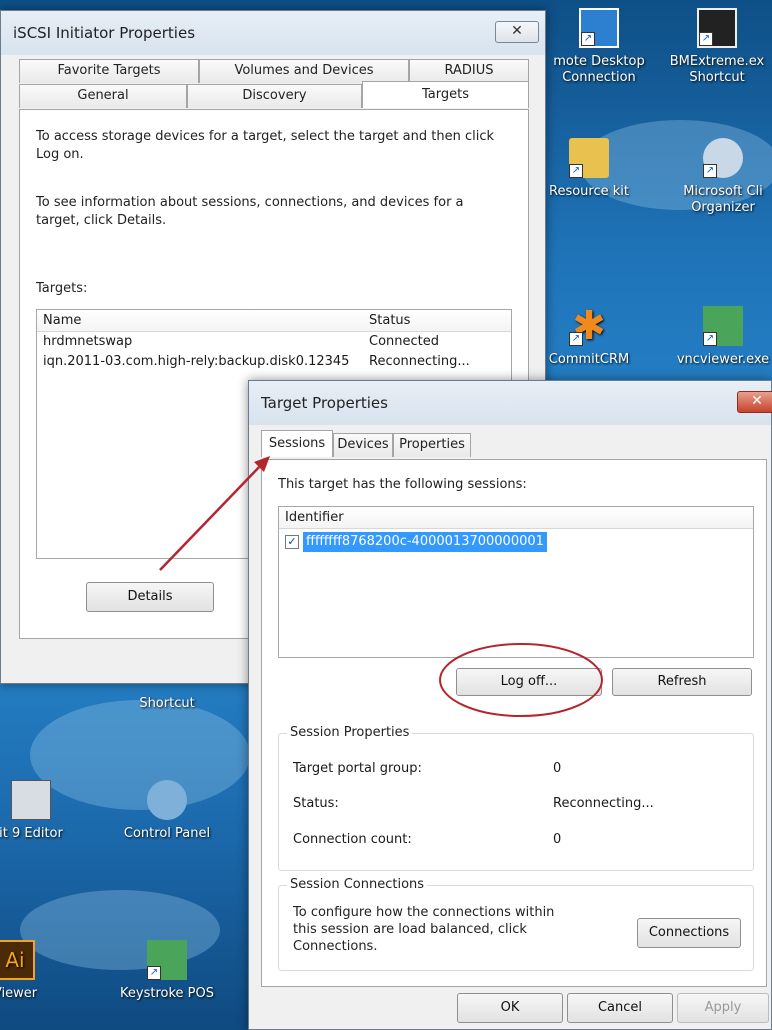 The height and width of the screenshot is (1030, 772). I want to click on desktop-icon-label: Viewer, so click(19, 993).